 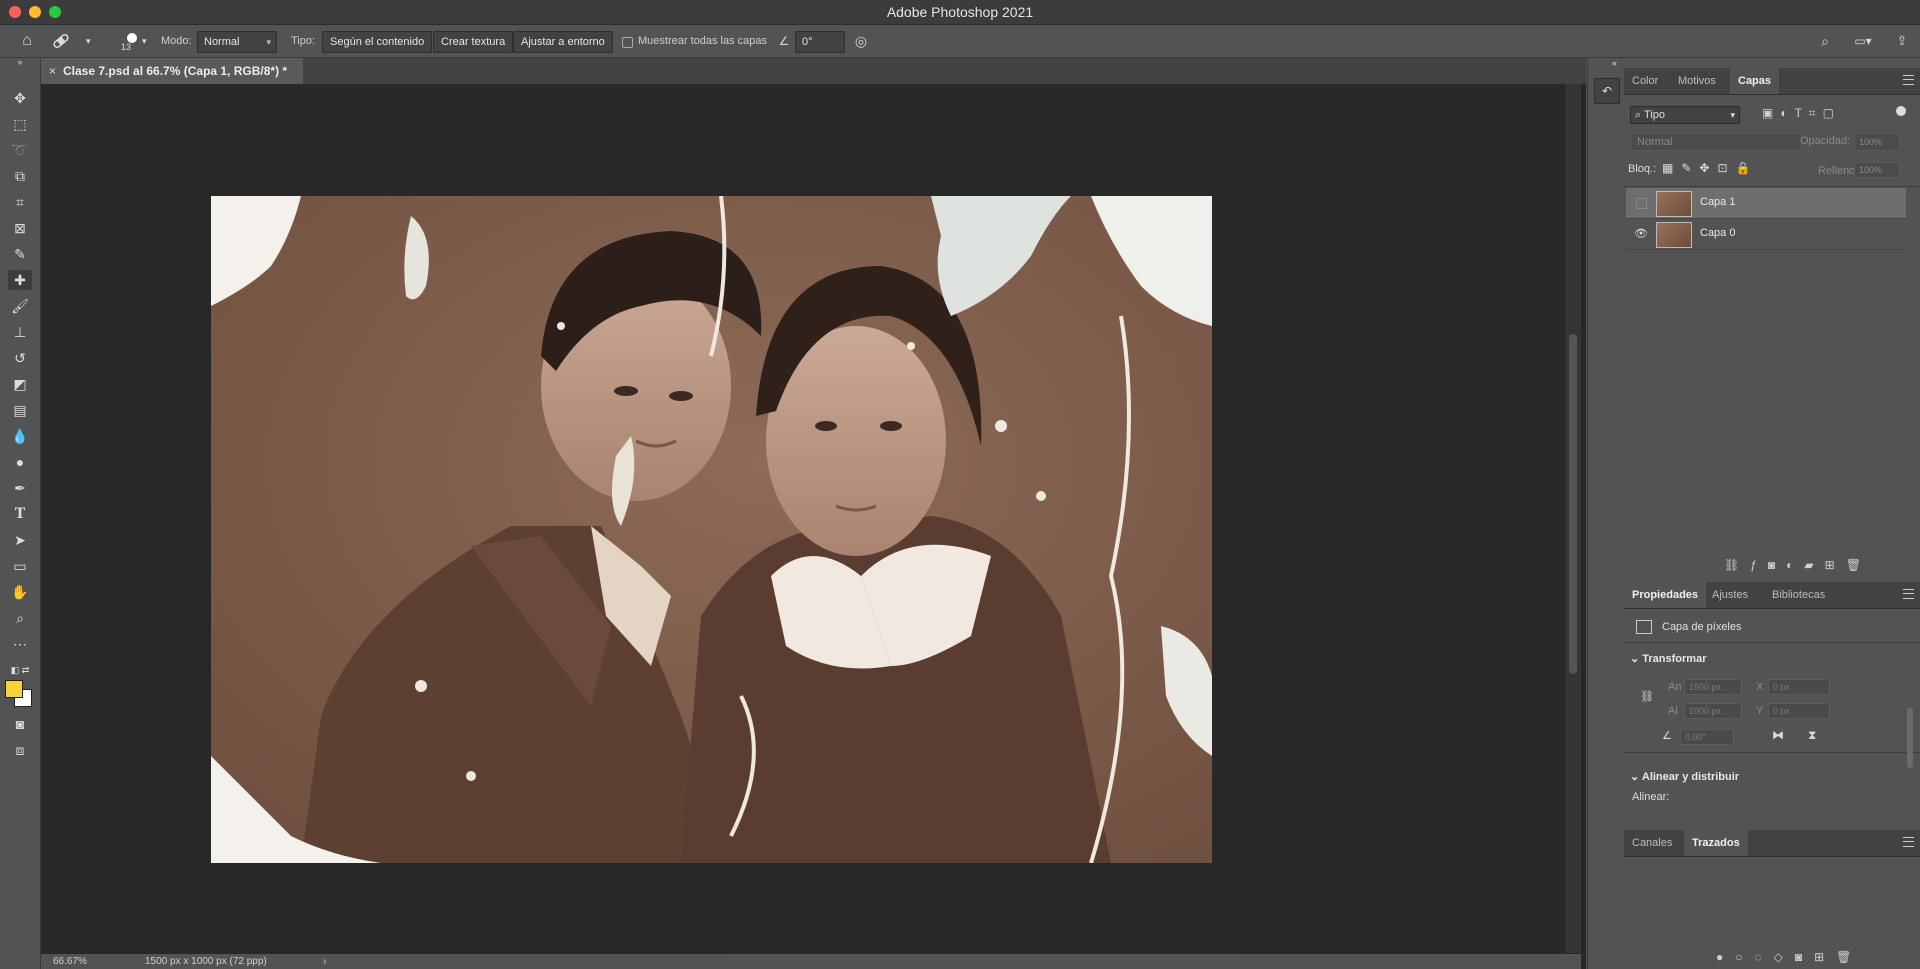 What do you see at coordinates (20, 254) in the screenshot?
I see `eyedropper-tool-icon: ✎` at bounding box center [20, 254].